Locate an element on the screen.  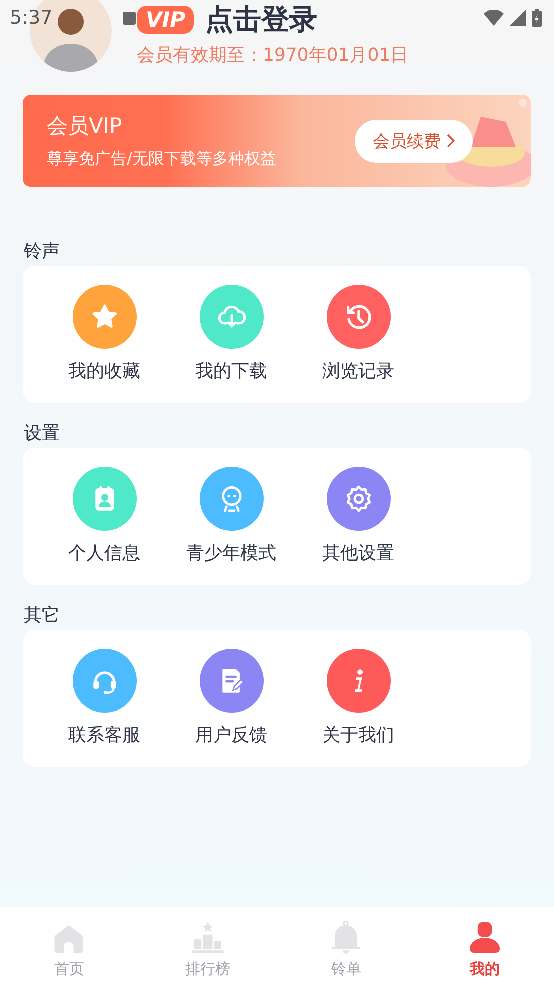
notification-icon is located at coordinates (129, 18).